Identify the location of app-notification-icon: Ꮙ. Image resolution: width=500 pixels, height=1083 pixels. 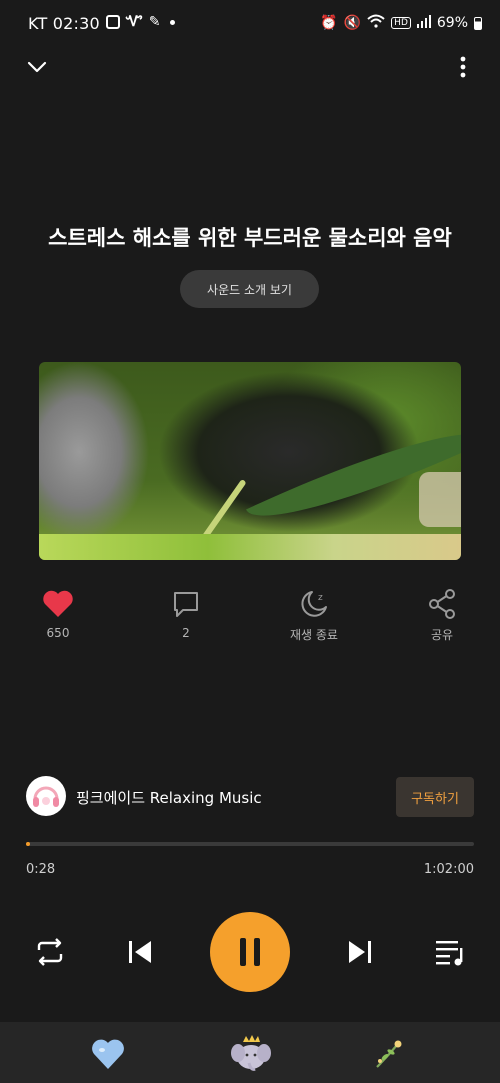
(134, 22).